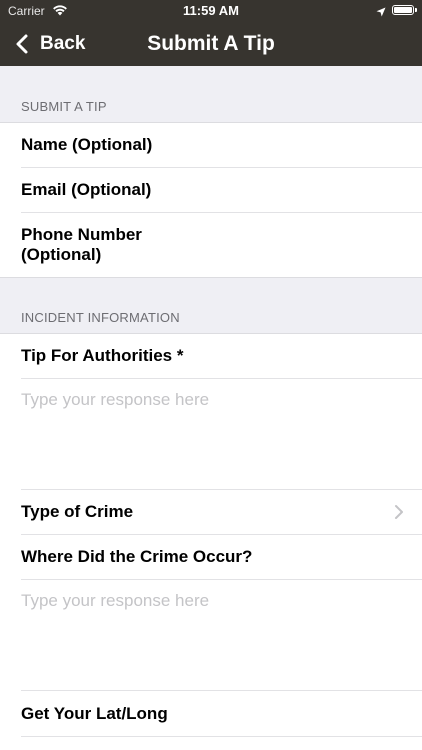  I want to click on phone-label: Phone Number (Optional), so click(81, 244).